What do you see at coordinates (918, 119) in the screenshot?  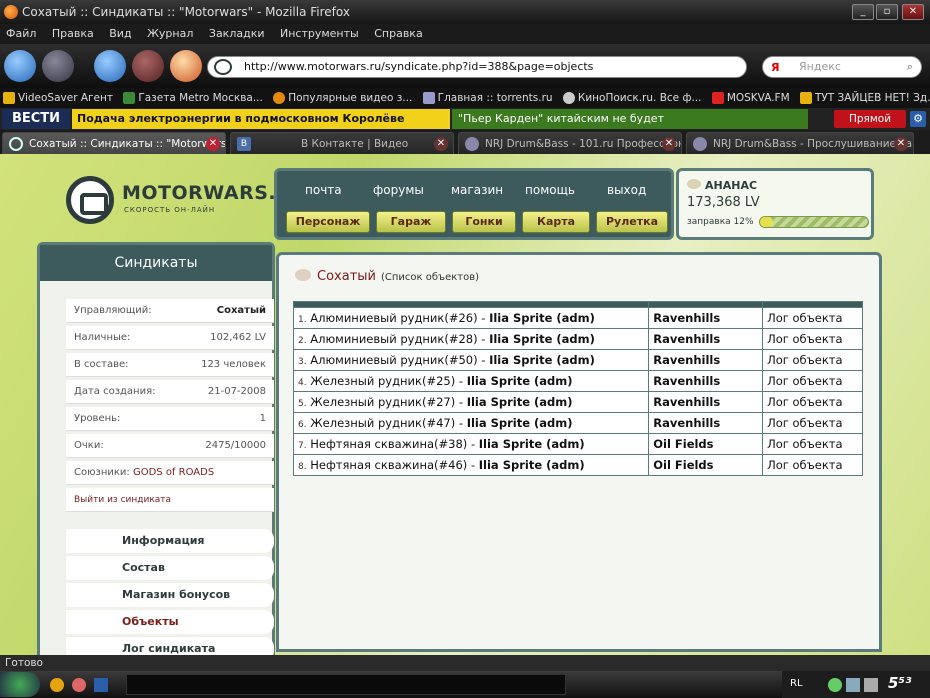 I see `gear-icon: ⚙` at bounding box center [918, 119].